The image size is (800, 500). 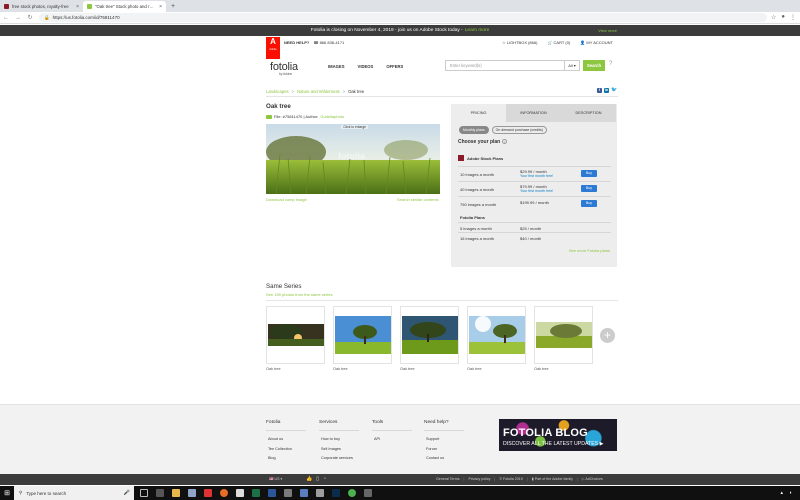 What do you see at coordinates (418, 199) in the screenshot?
I see `search-similar-link: Search similar contents` at bounding box center [418, 199].